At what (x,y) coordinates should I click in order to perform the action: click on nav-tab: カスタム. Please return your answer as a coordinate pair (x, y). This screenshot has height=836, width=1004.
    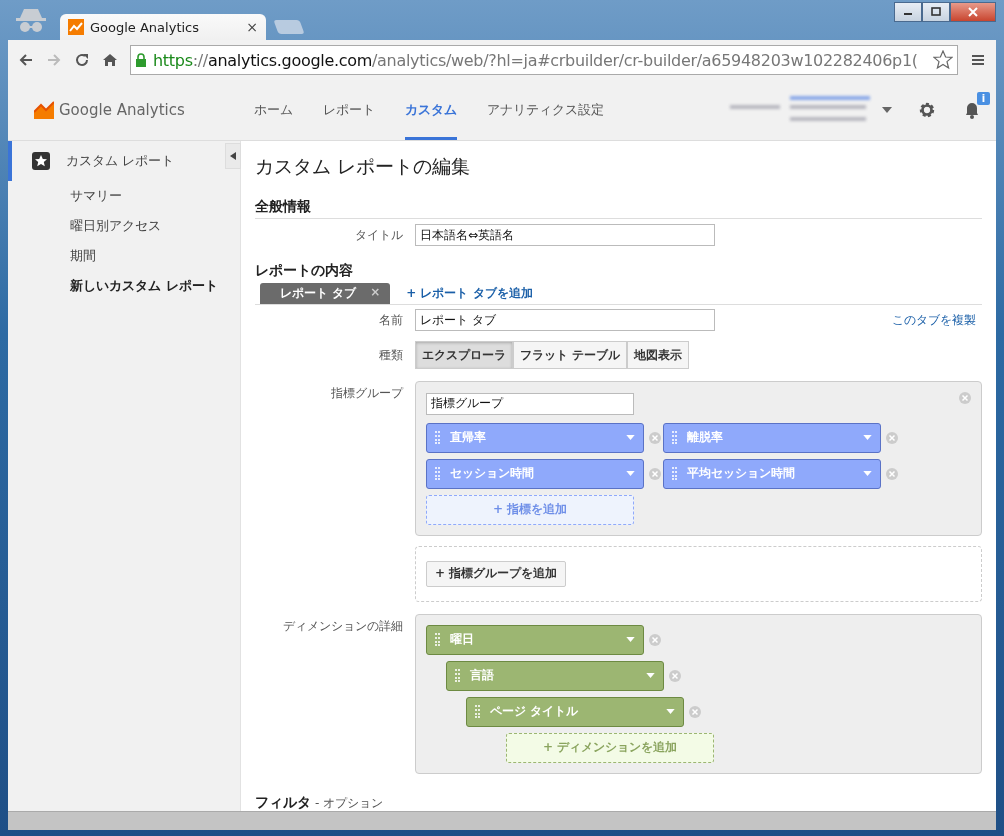
    Looking at the image, I should click on (431, 110).